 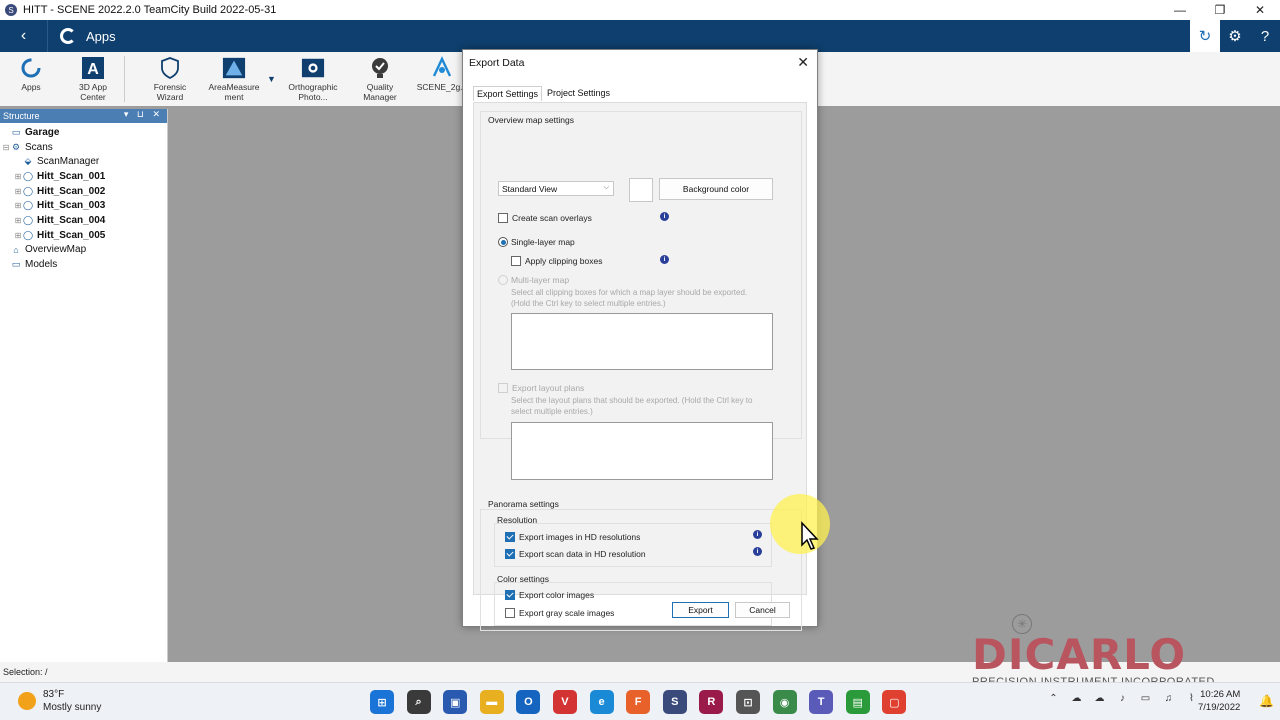 I want to click on checkbox-label: Export scan data in HD resolution, so click(x=582, y=554).